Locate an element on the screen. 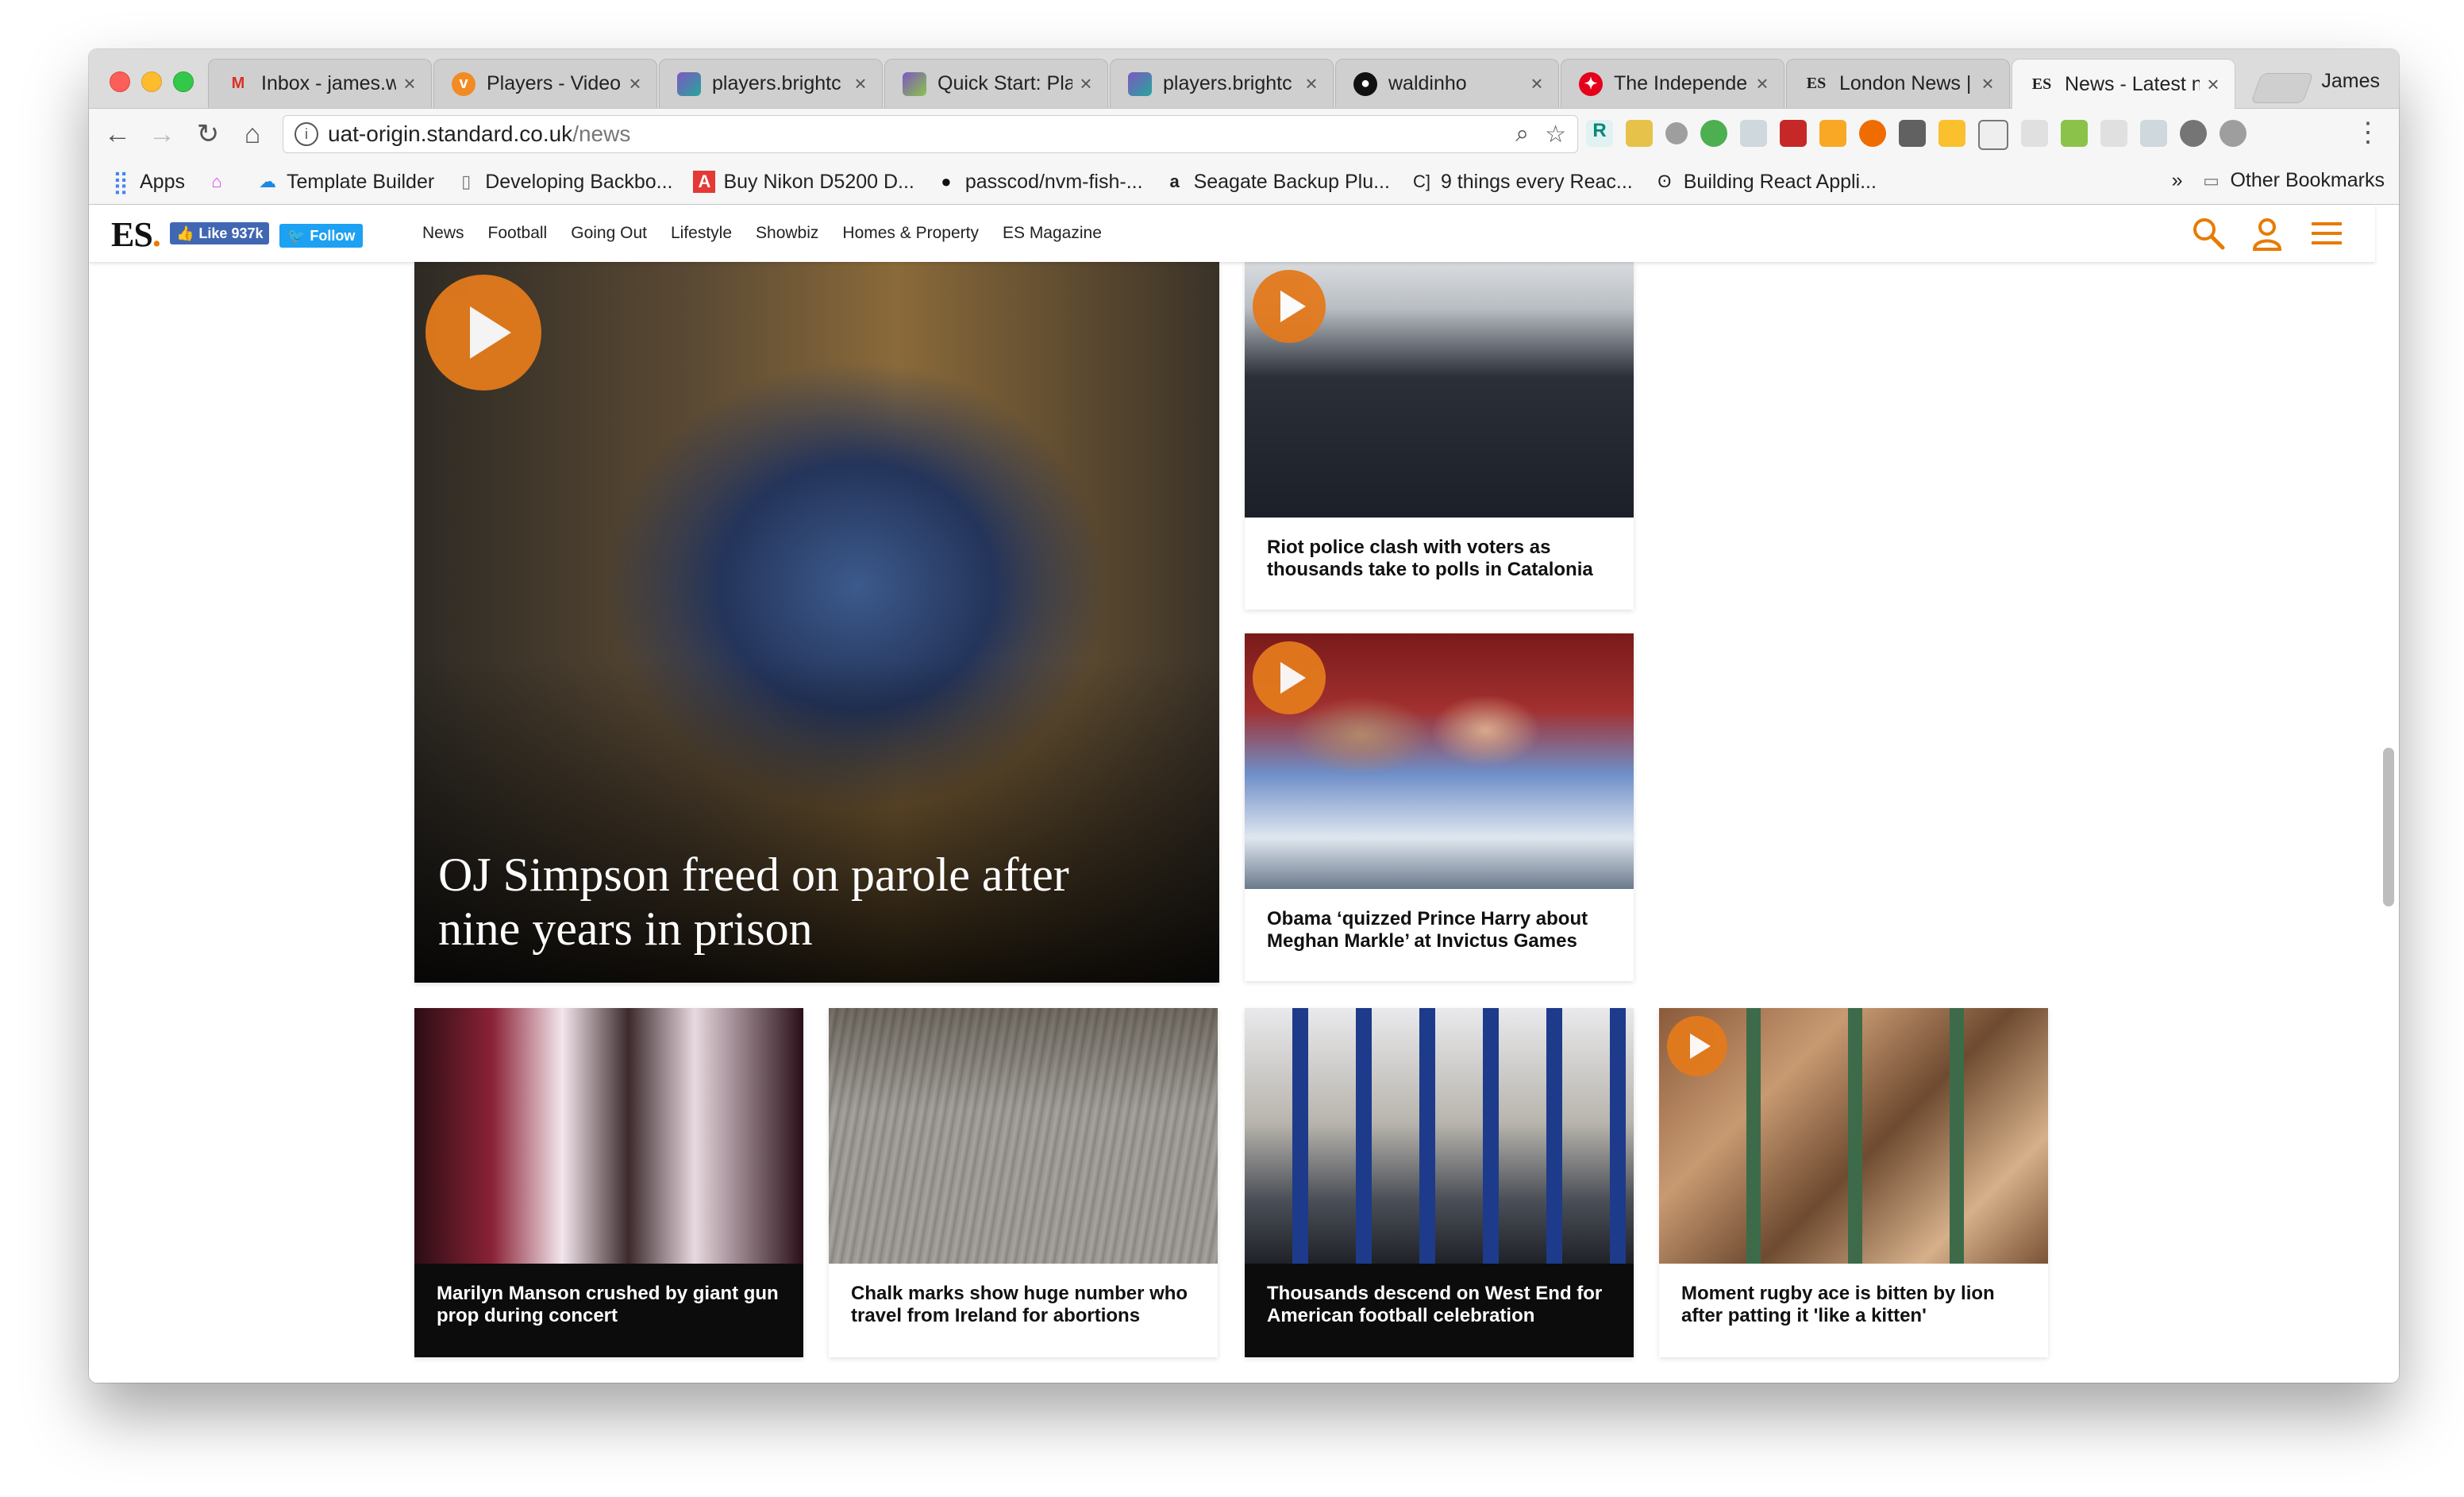  brightcove-icon: v is located at coordinates (463, 83).